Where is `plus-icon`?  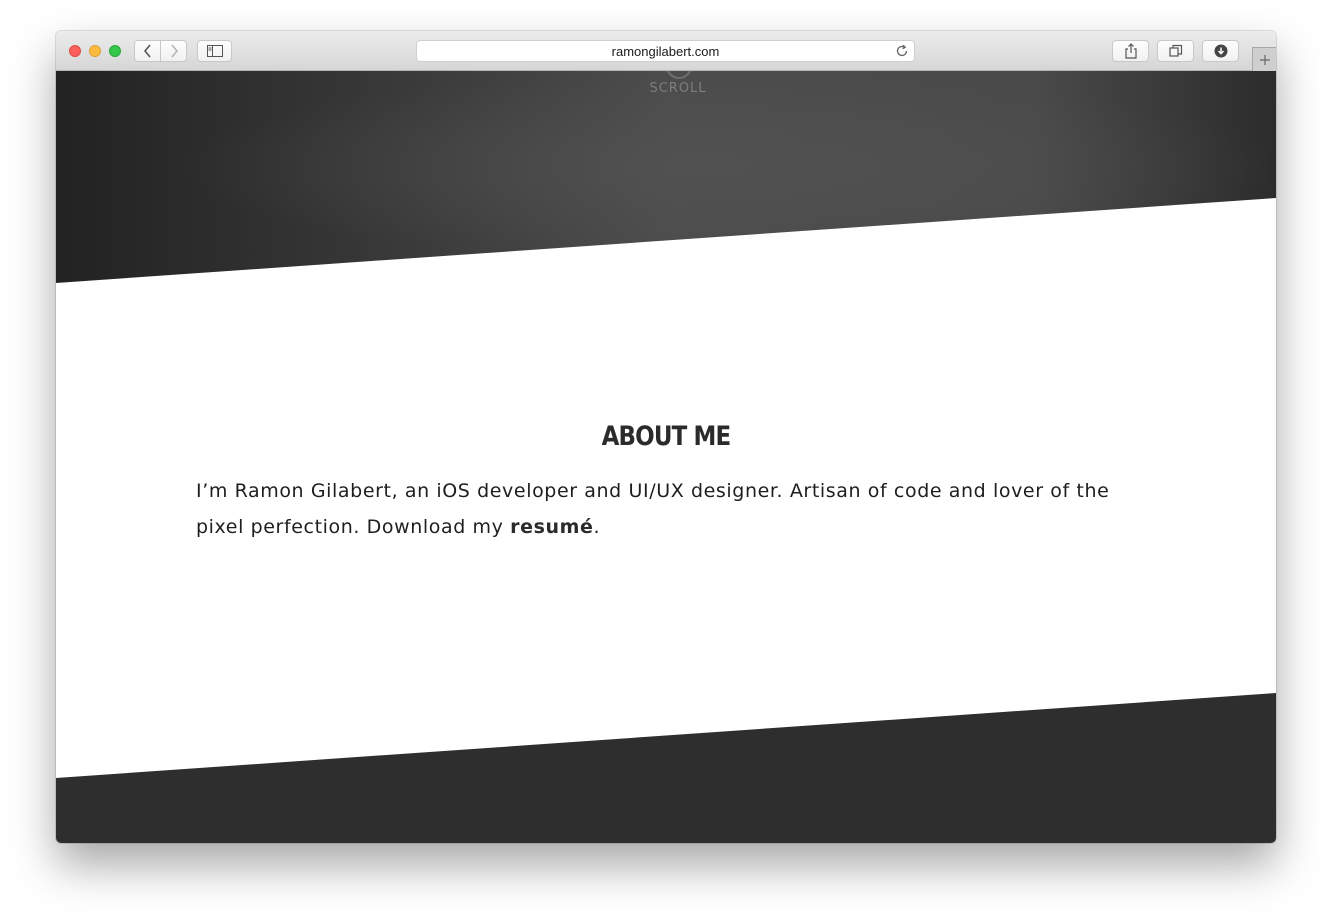 plus-icon is located at coordinates (1264, 59).